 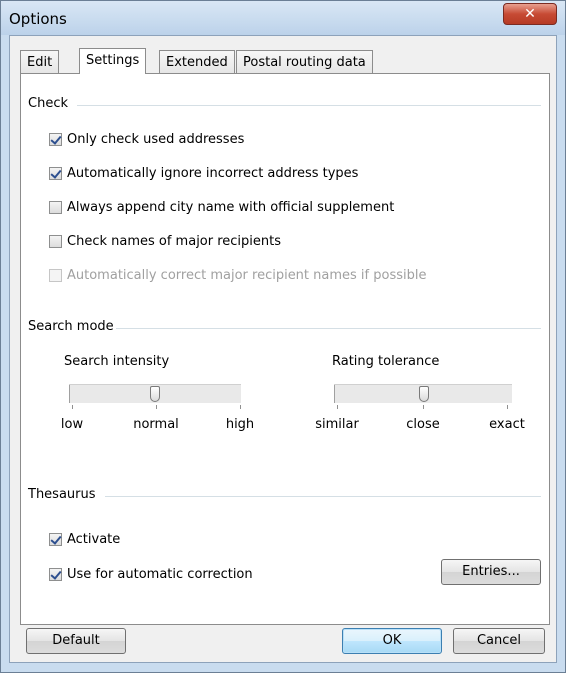 I want to click on rating-tolerance-slider, so click(x=423, y=393).